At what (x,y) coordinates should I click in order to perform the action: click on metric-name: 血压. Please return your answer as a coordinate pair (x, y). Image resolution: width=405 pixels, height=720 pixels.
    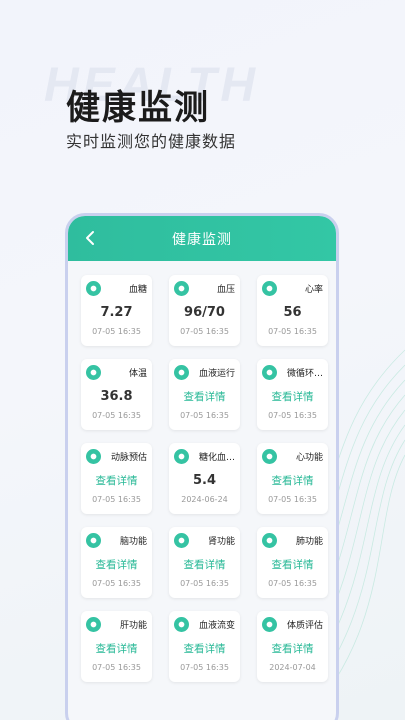
    Looking at the image, I should click on (225, 290).